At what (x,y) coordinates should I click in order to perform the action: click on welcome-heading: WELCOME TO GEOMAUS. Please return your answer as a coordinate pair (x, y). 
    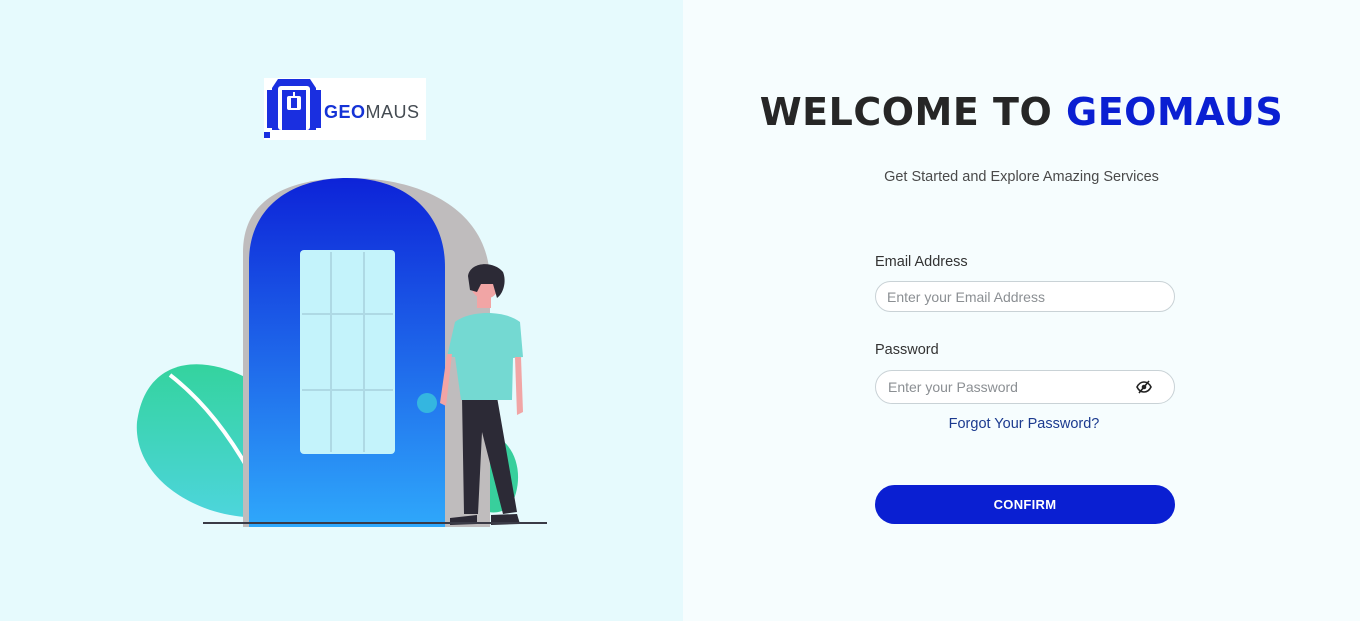
    Looking at the image, I should click on (1021, 112).